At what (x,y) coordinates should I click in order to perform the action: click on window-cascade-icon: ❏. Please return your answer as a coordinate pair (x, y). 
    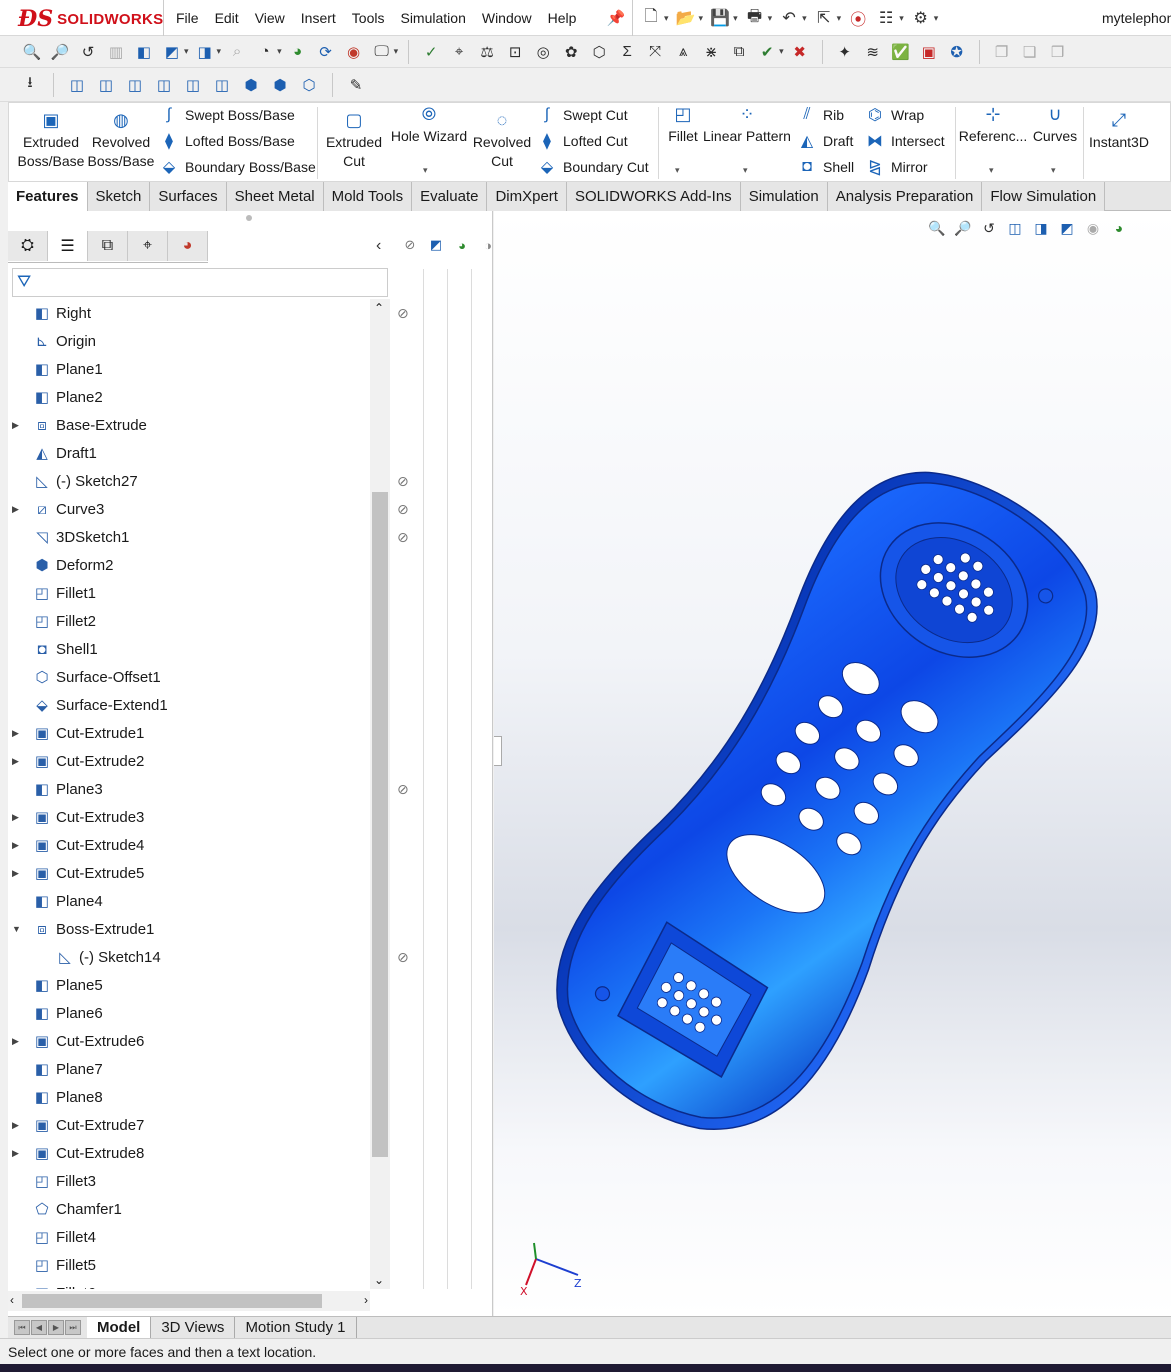
    Looking at the image, I should click on (1030, 52).